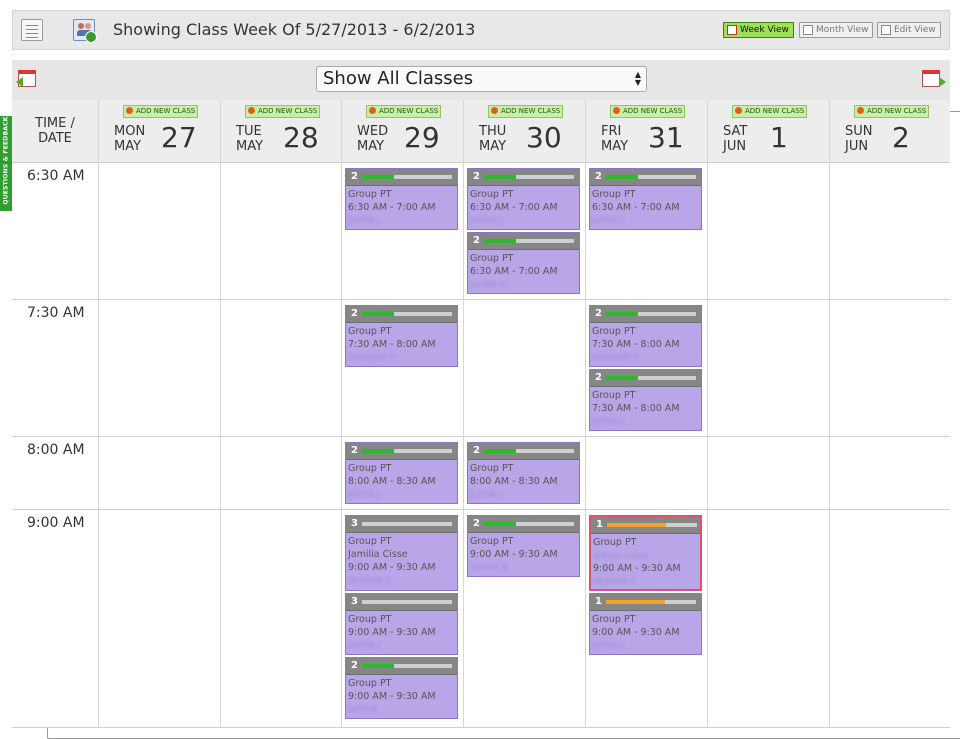 This screenshot has height=739, width=960. What do you see at coordinates (401, 688) in the screenshot?
I see `class-card: 2 Group PT 9:00 AM - 9:30 AM SETH A` at bounding box center [401, 688].